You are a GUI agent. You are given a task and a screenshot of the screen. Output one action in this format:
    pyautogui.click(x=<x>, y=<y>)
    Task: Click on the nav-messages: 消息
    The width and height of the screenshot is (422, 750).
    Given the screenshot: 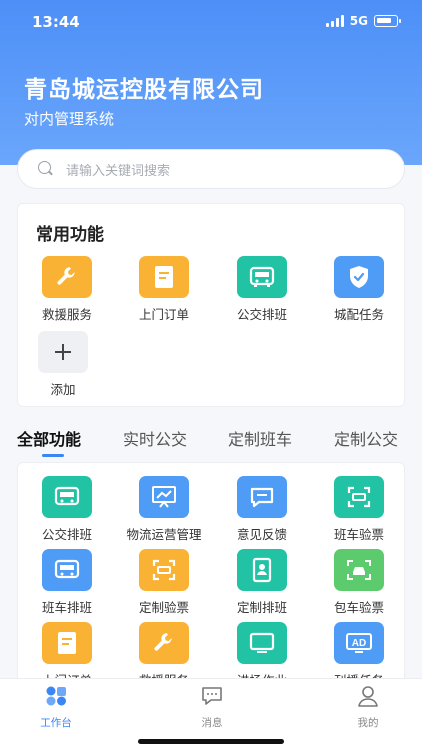 What is the action you would take?
    pyautogui.click(x=212, y=707)
    